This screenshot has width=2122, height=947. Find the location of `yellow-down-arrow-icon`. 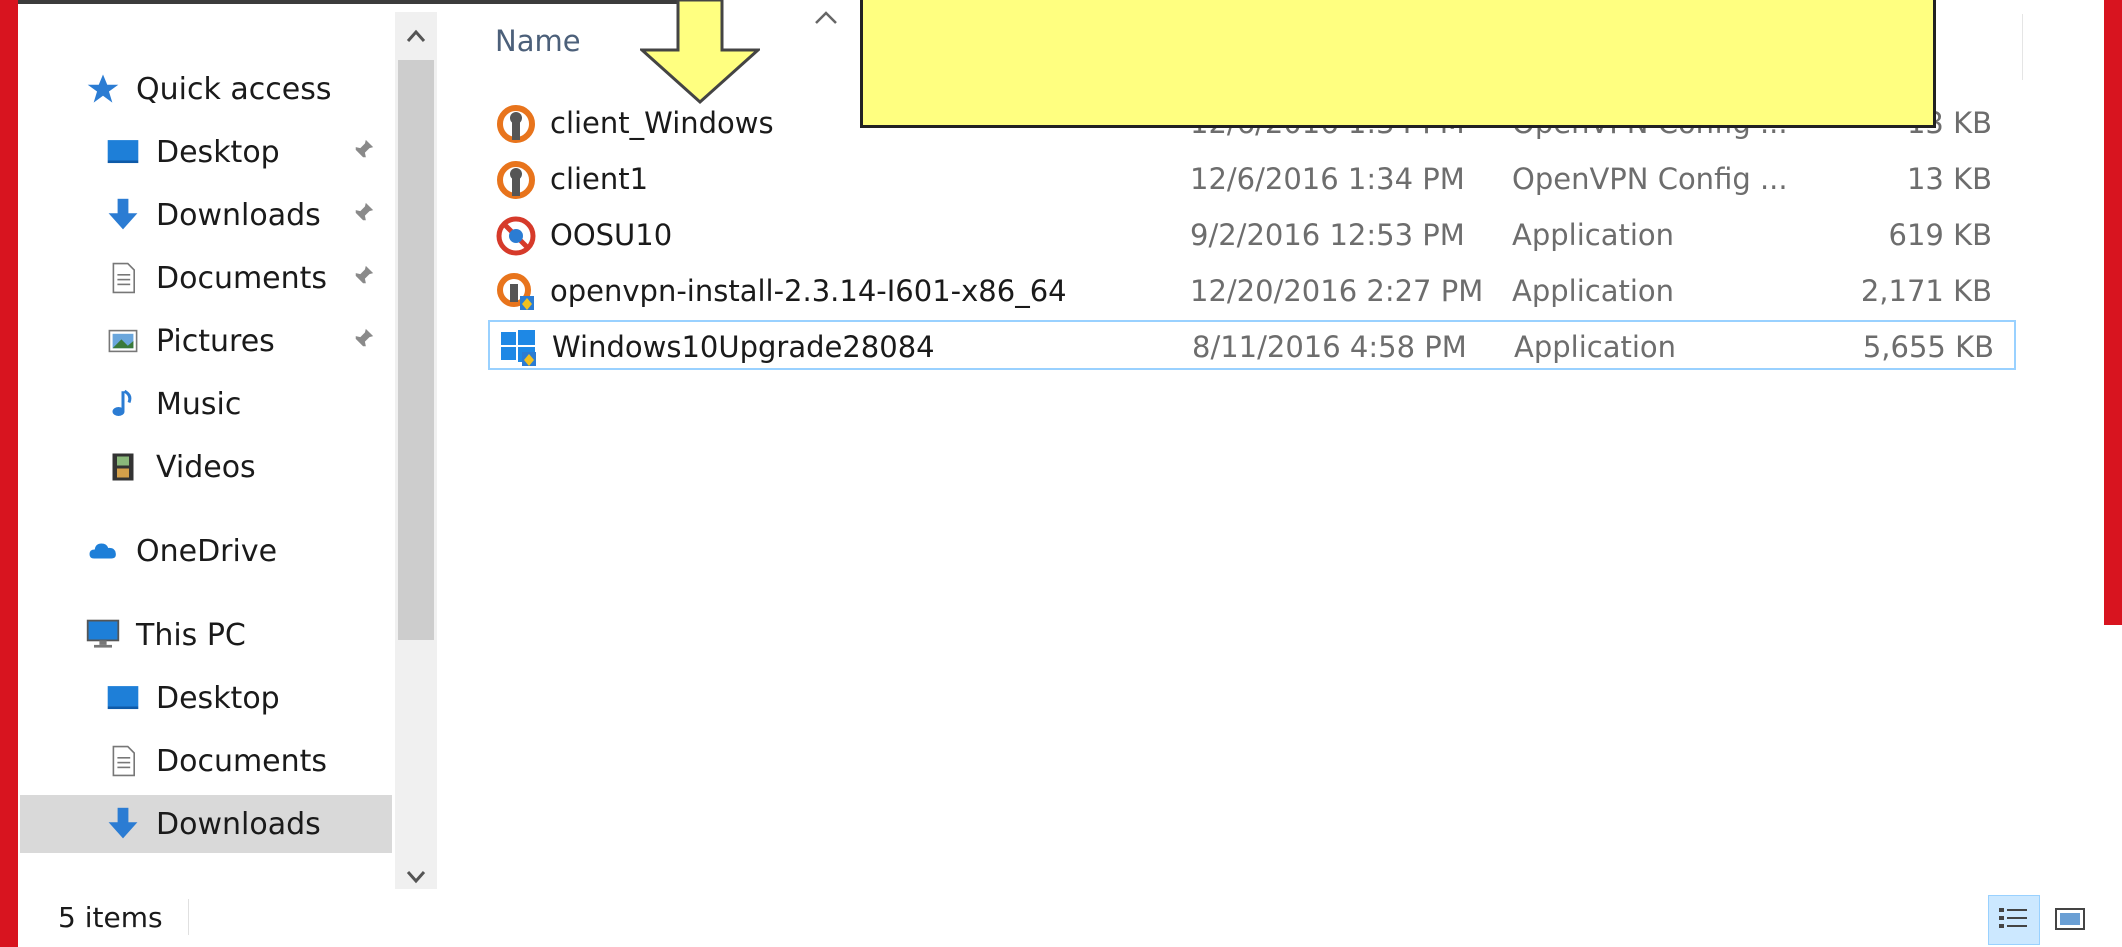

yellow-down-arrow-icon is located at coordinates (700, 52).